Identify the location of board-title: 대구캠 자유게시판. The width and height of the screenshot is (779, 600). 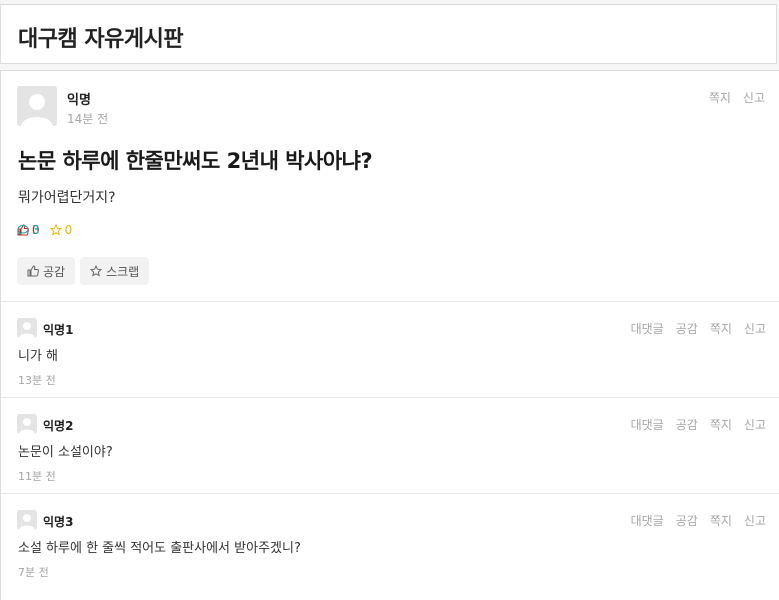
(101, 37).